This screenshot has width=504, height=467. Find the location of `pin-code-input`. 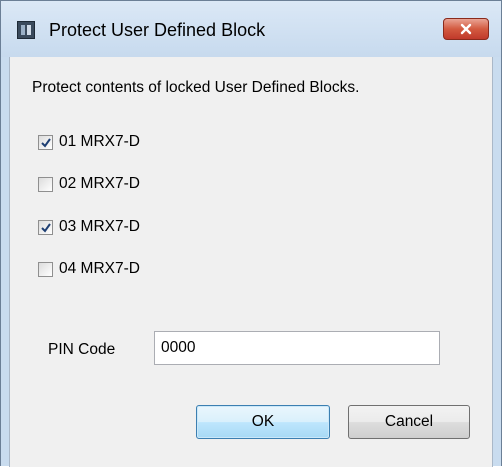

pin-code-input is located at coordinates (297, 348).